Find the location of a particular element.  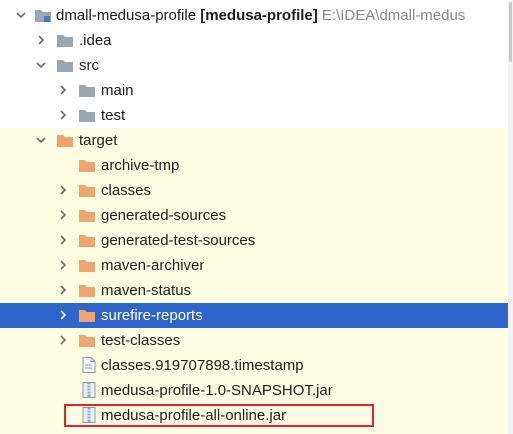

tree-row-src: src is located at coordinates (254, 65).